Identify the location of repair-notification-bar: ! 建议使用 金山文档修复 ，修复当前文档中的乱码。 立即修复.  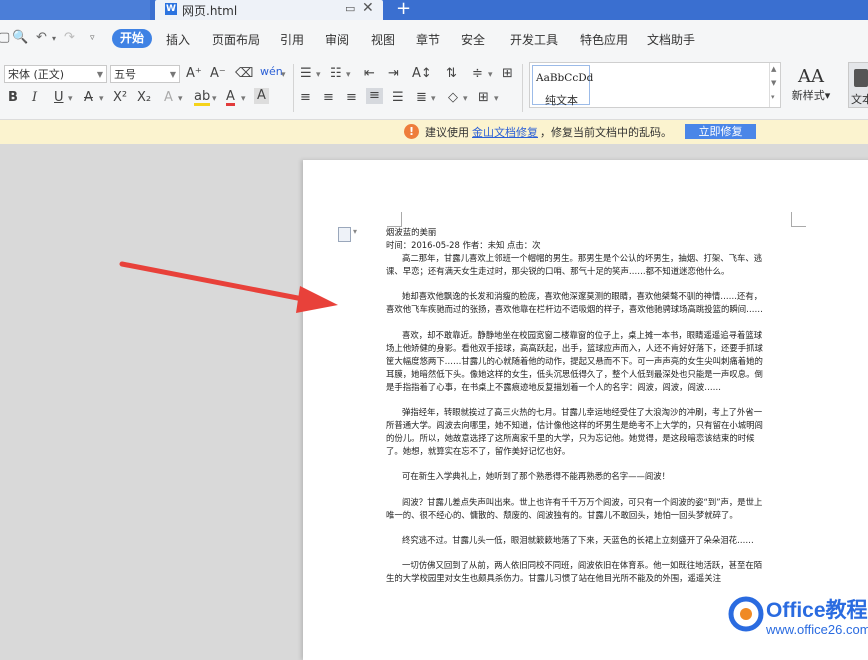
(434, 132).